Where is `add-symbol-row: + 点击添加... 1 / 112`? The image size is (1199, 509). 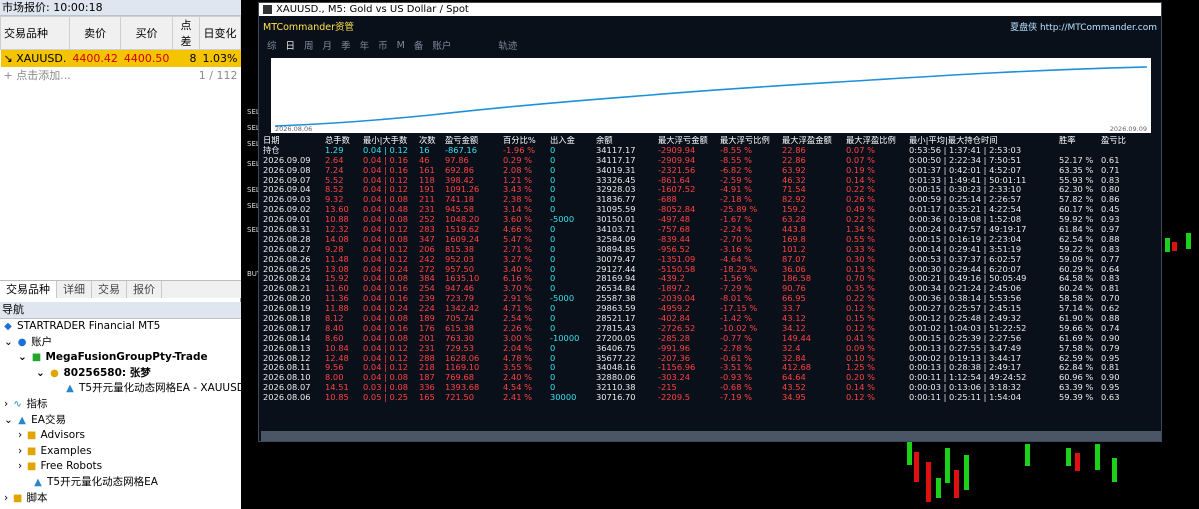 add-symbol-row: + 点击添加... 1 / 112 is located at coordinates (121, 75).